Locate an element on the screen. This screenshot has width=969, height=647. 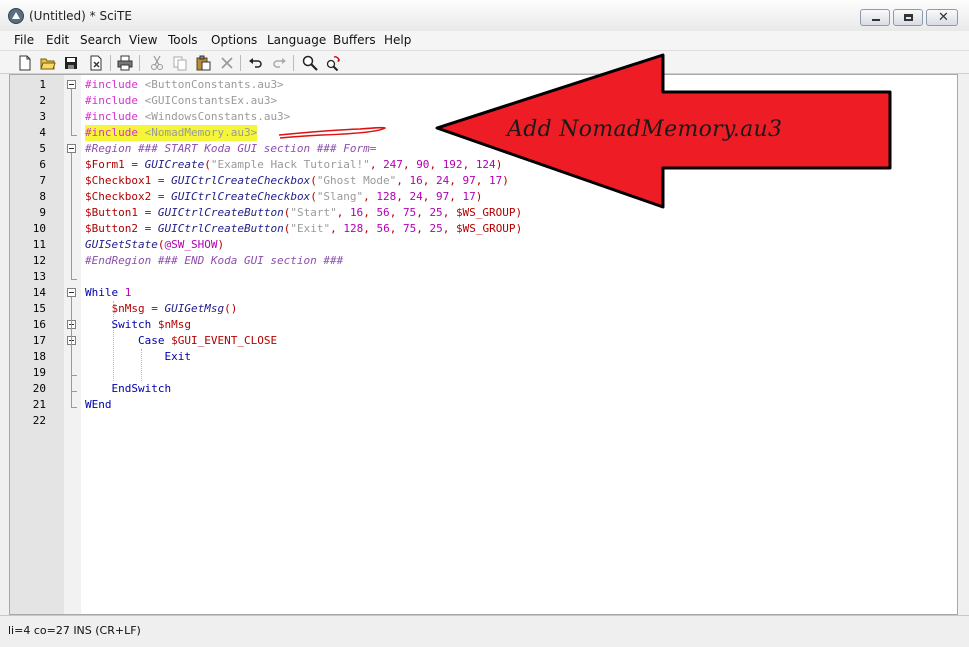
code-text: #include <ButtonConstants.au3> is located at coordinates (184, 85).